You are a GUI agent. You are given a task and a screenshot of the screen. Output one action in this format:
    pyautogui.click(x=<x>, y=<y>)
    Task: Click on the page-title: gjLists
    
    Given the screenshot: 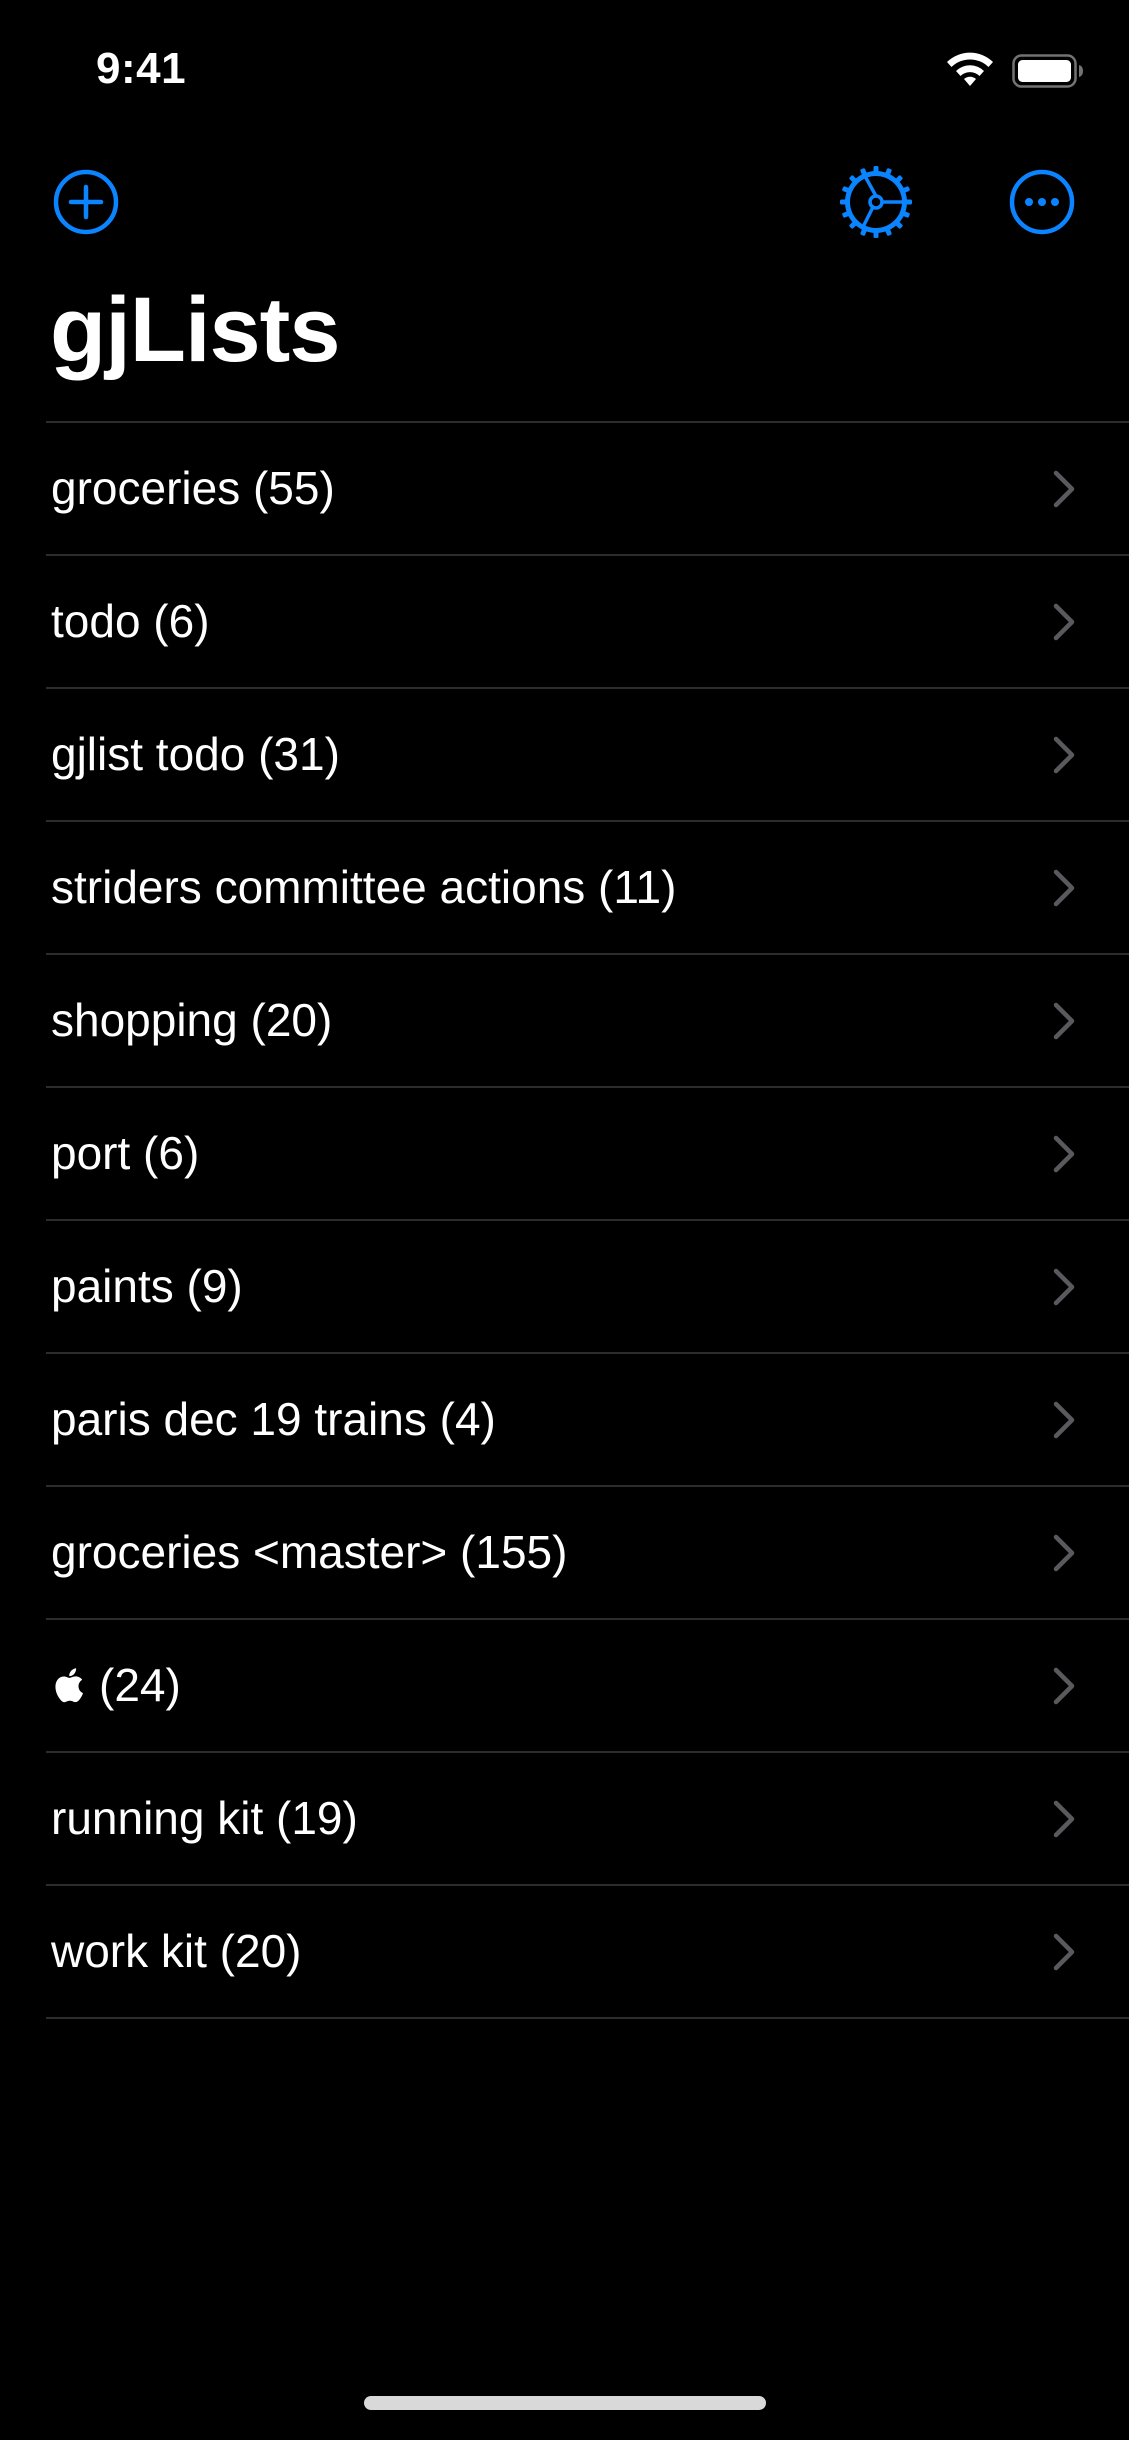 What is the action you would take?
    pyautogui.click(x=195, y=330)
    